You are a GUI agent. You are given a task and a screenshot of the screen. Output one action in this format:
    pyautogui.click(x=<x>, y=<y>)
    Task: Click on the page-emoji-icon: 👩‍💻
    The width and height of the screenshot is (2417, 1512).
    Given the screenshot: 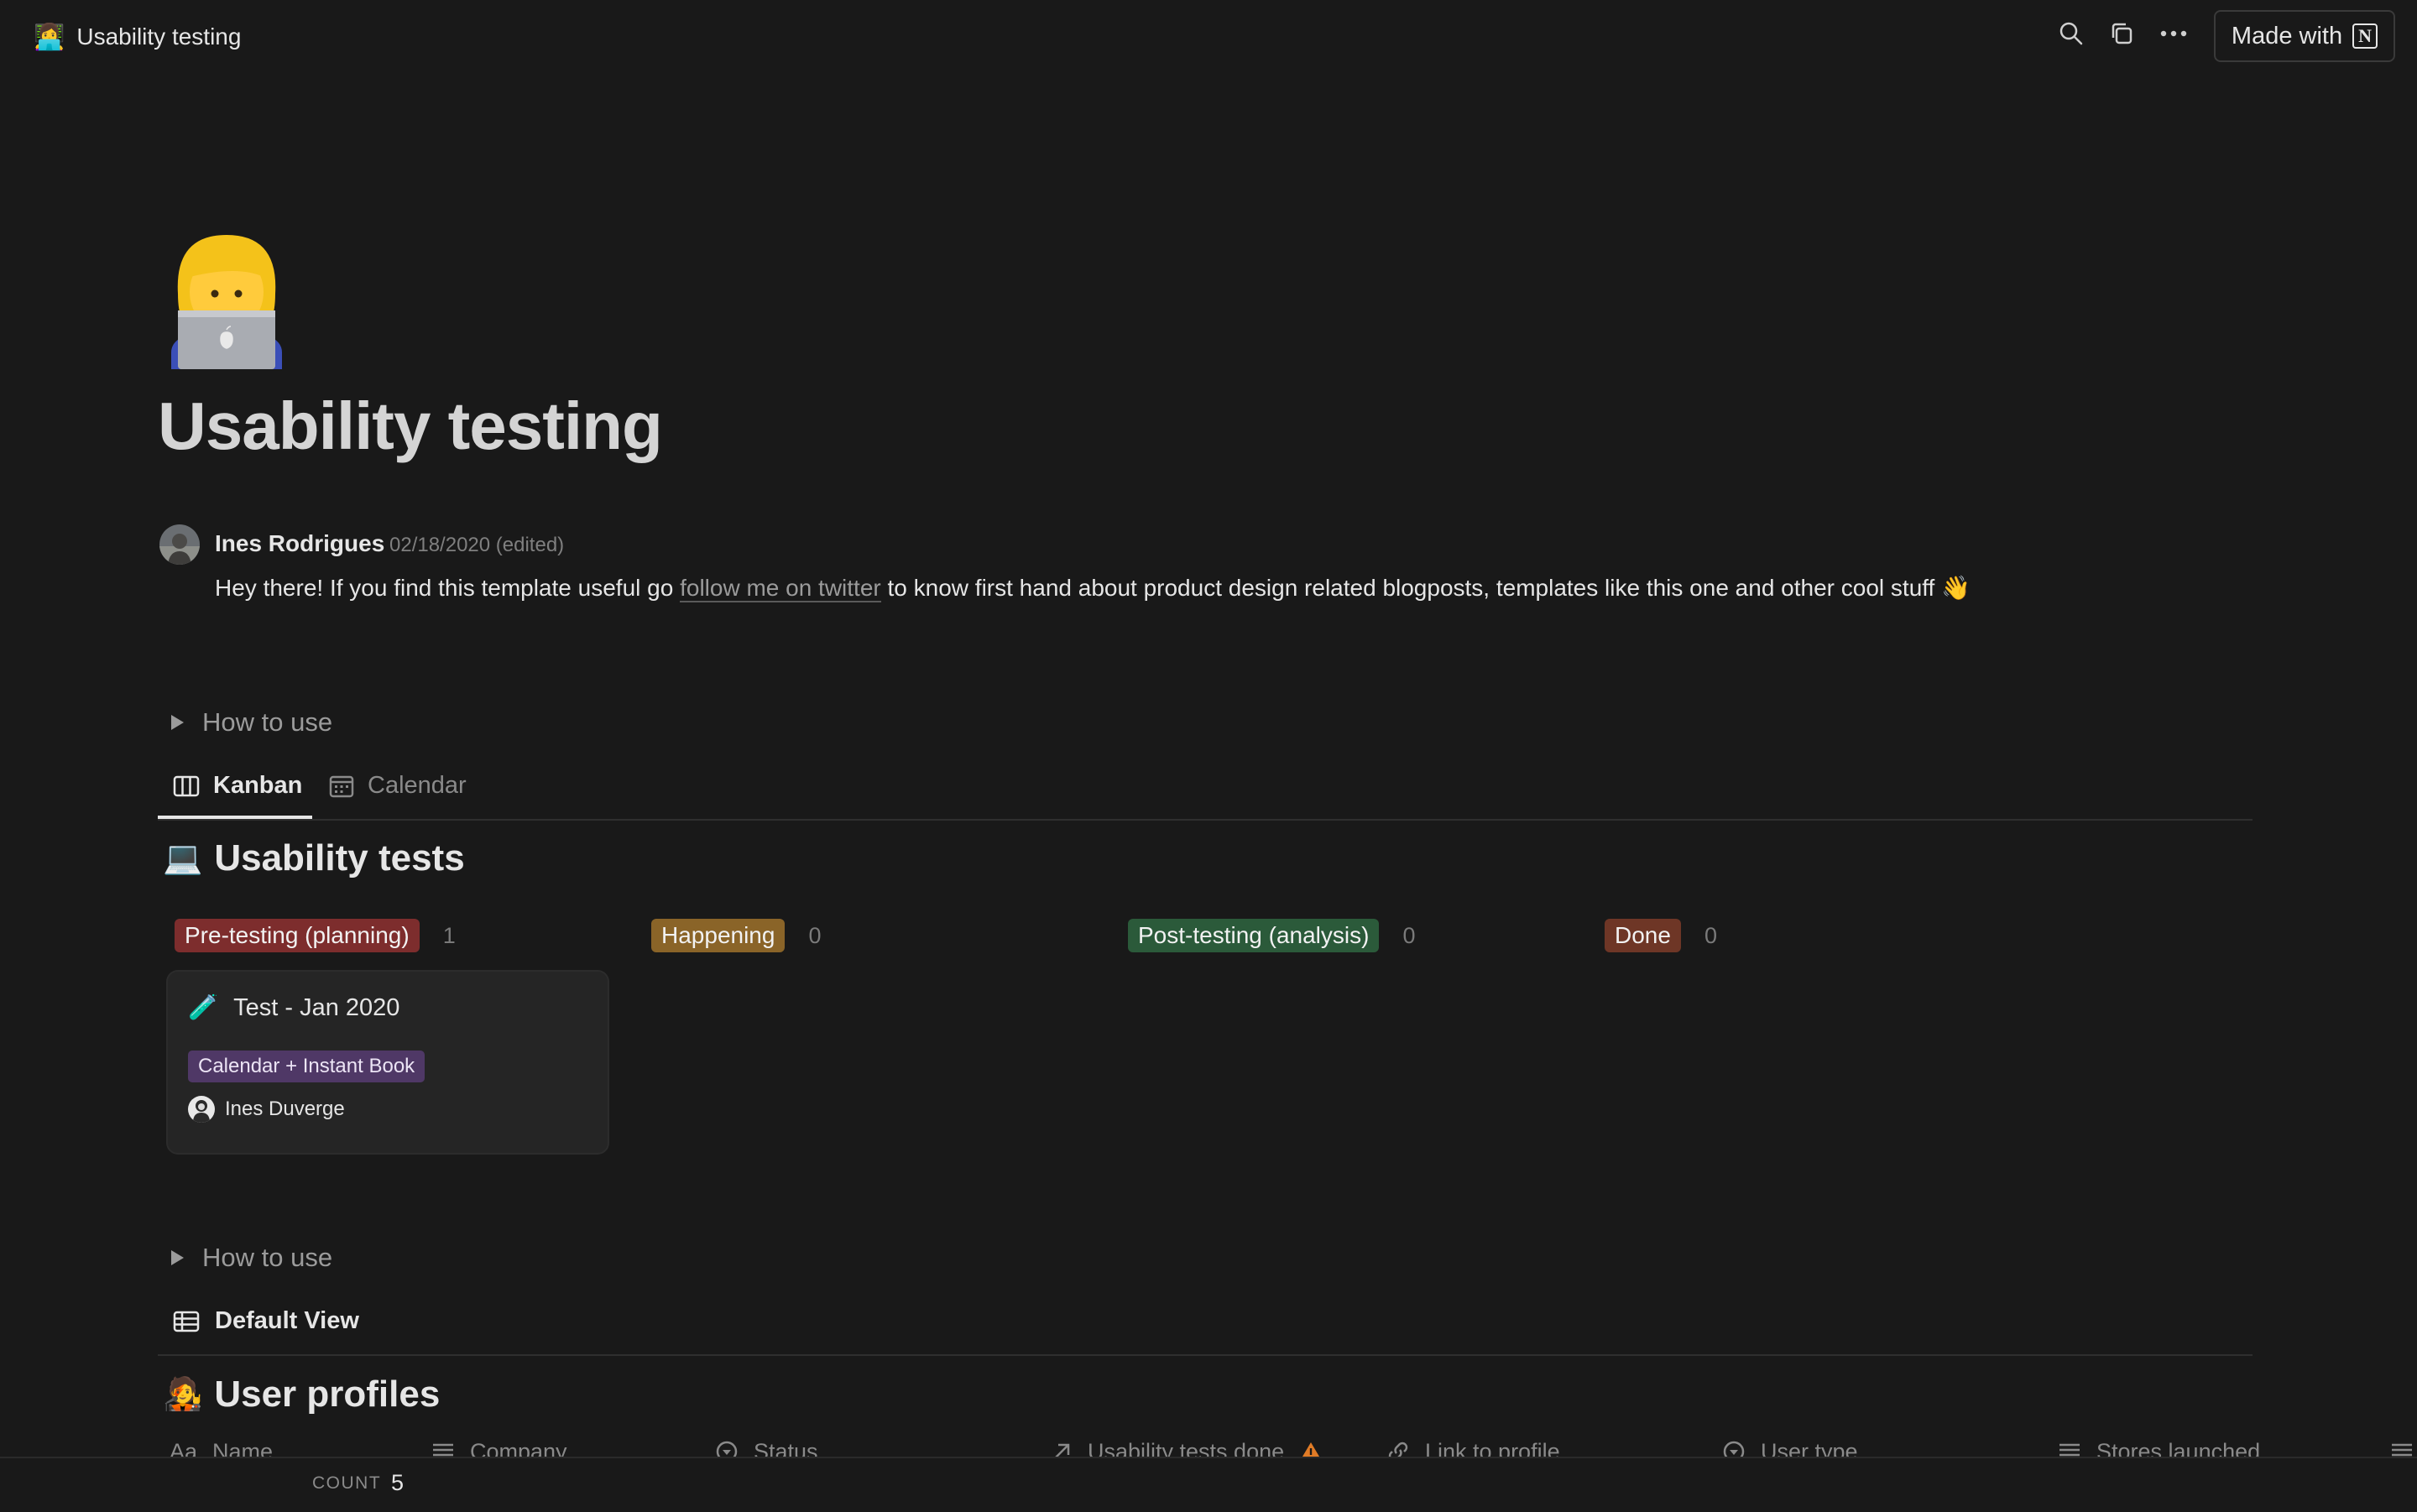 What is the action you would take?
    pyautogui.click(x=49, y=37)
    